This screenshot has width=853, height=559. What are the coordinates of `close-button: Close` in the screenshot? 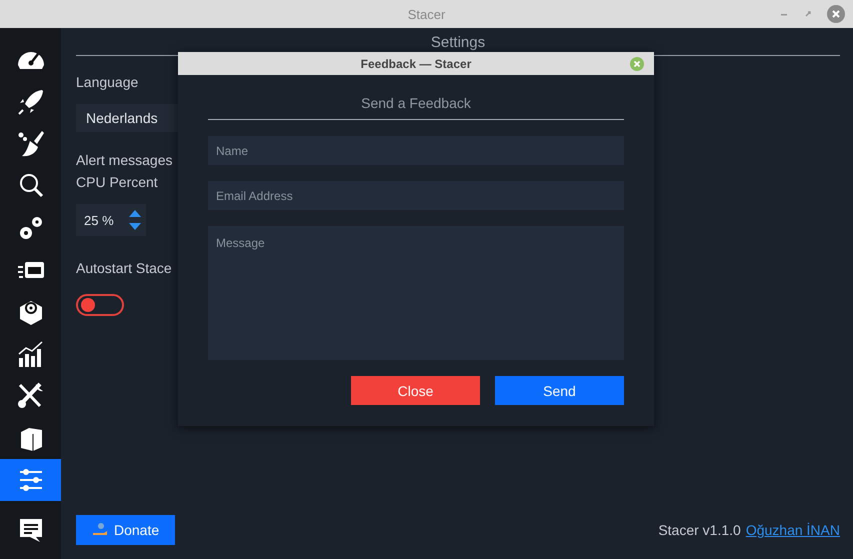 It's located at (415, 390).